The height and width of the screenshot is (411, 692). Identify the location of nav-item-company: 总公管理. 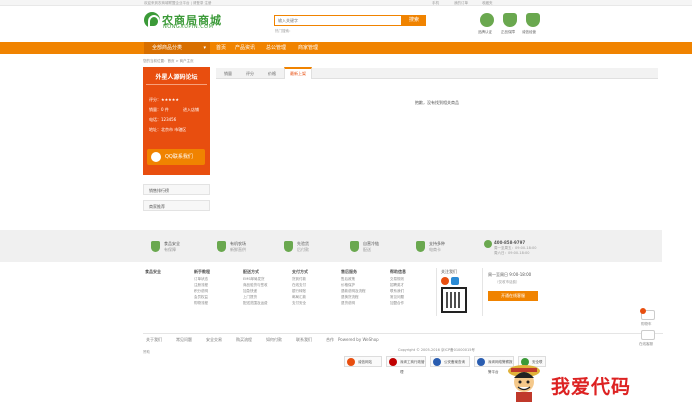
(276, 48).